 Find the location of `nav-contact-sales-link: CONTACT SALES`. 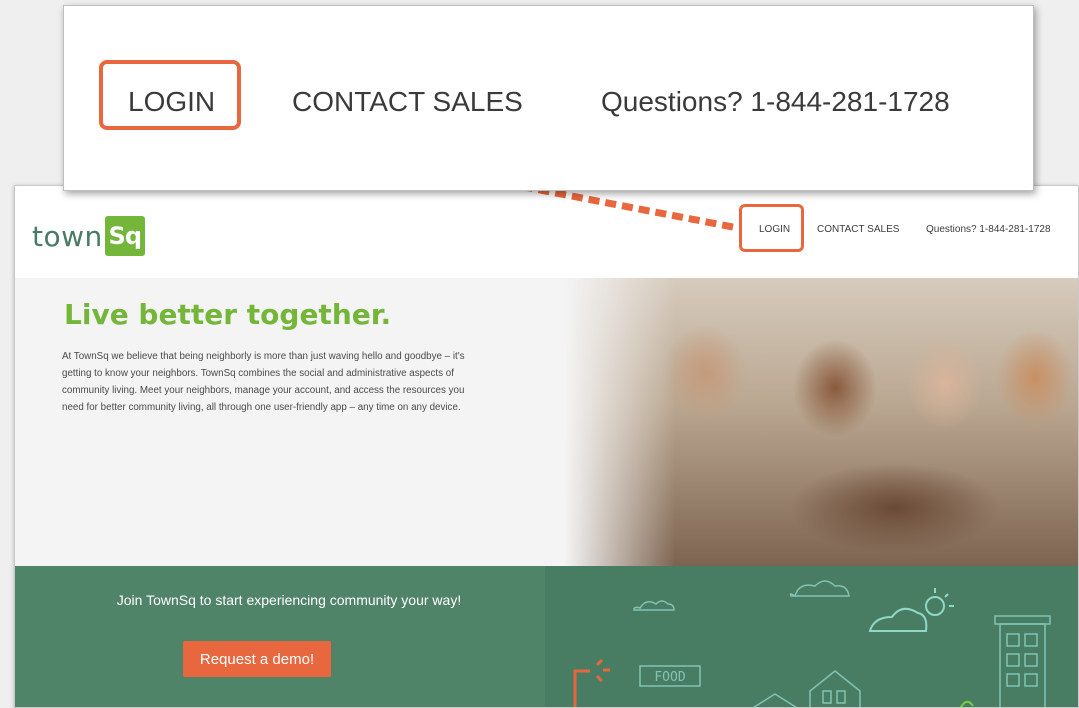

nav-contact-sales-link: CONTACT SALES is located at coordinates (858, 229).